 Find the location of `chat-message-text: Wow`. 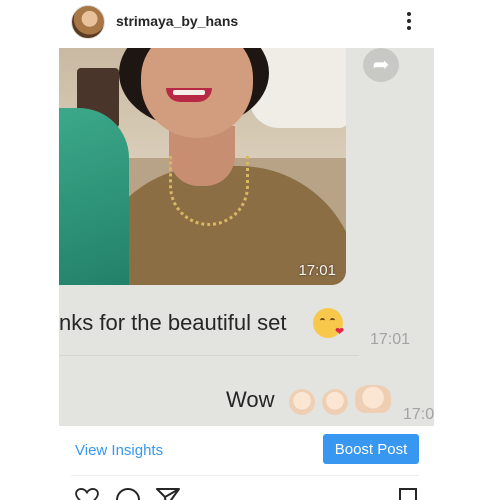

chat-message-text: Wow is located at coordinates (250, 399).